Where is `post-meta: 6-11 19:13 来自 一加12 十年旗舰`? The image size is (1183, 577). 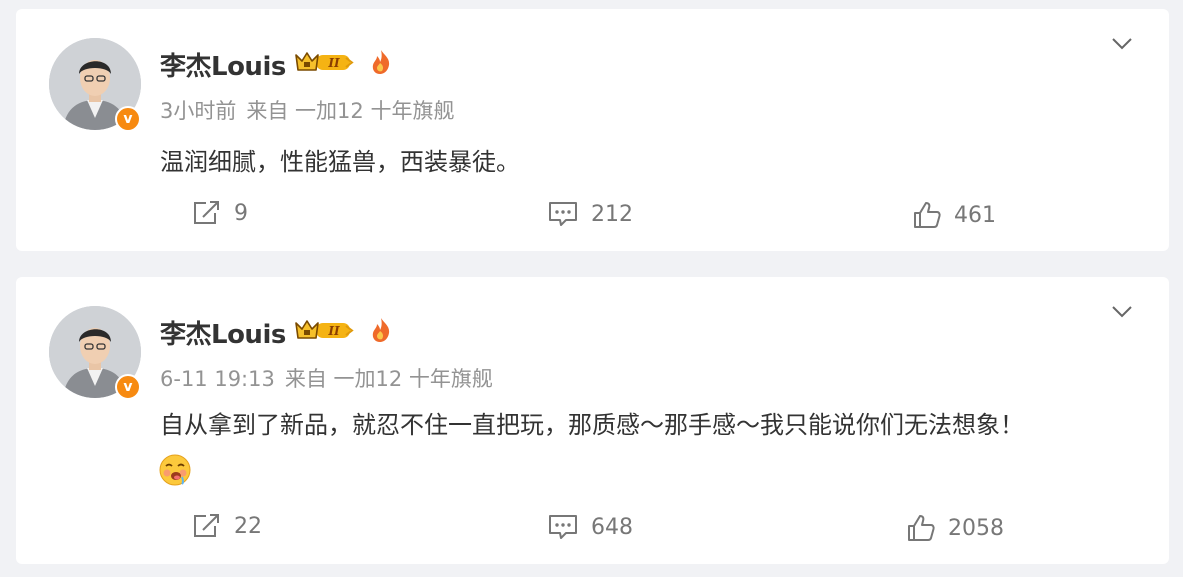 post-meta: 6-11 19:13 来自 一加12 十年旗舰 is located at coordinates (331, 378).